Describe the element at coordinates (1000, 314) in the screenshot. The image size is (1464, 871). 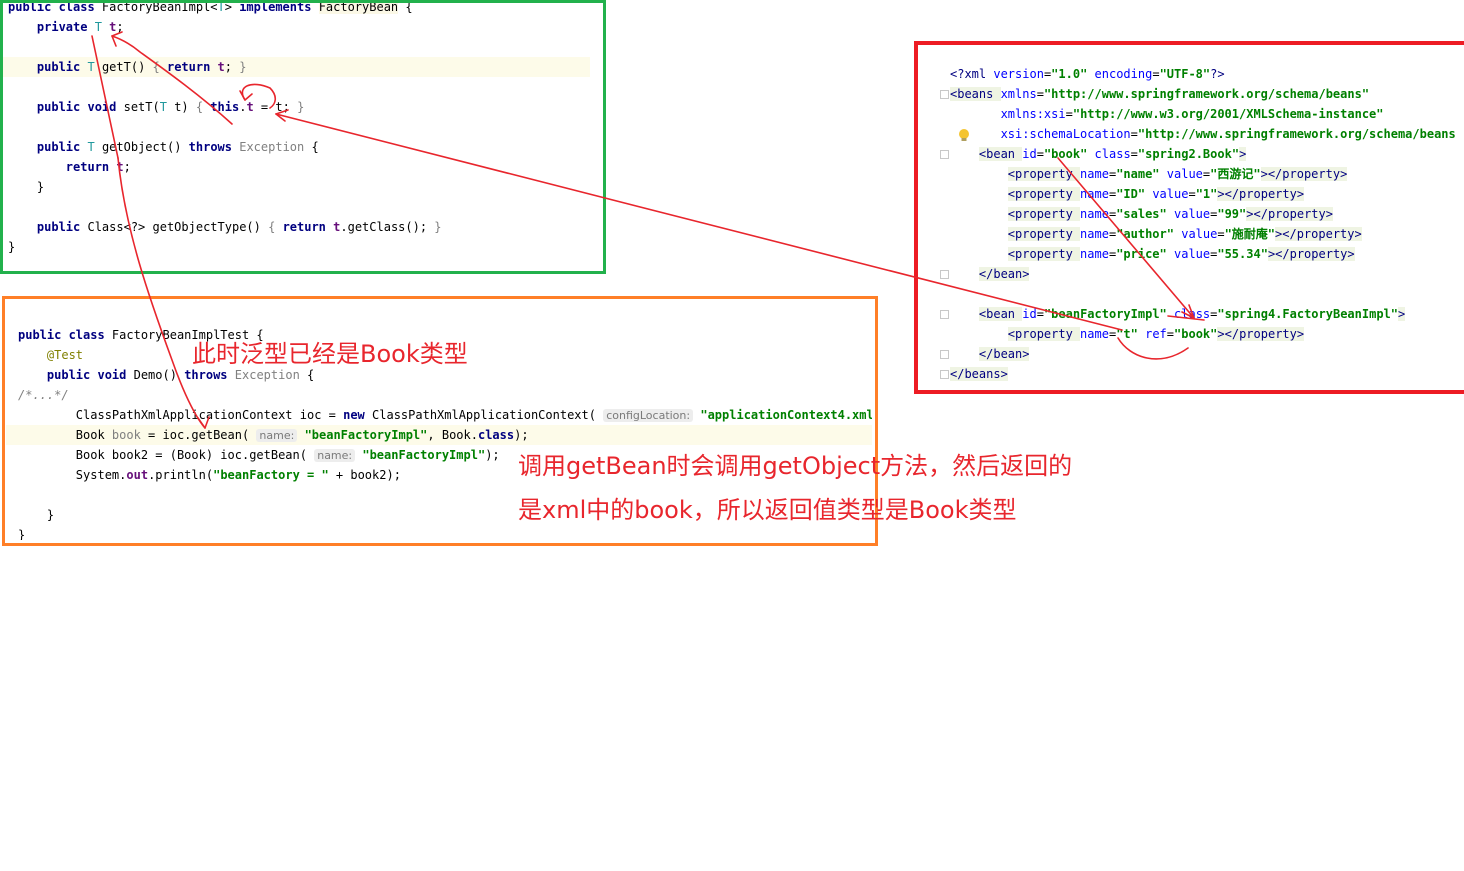
I see `code-token: <bean` at that location.